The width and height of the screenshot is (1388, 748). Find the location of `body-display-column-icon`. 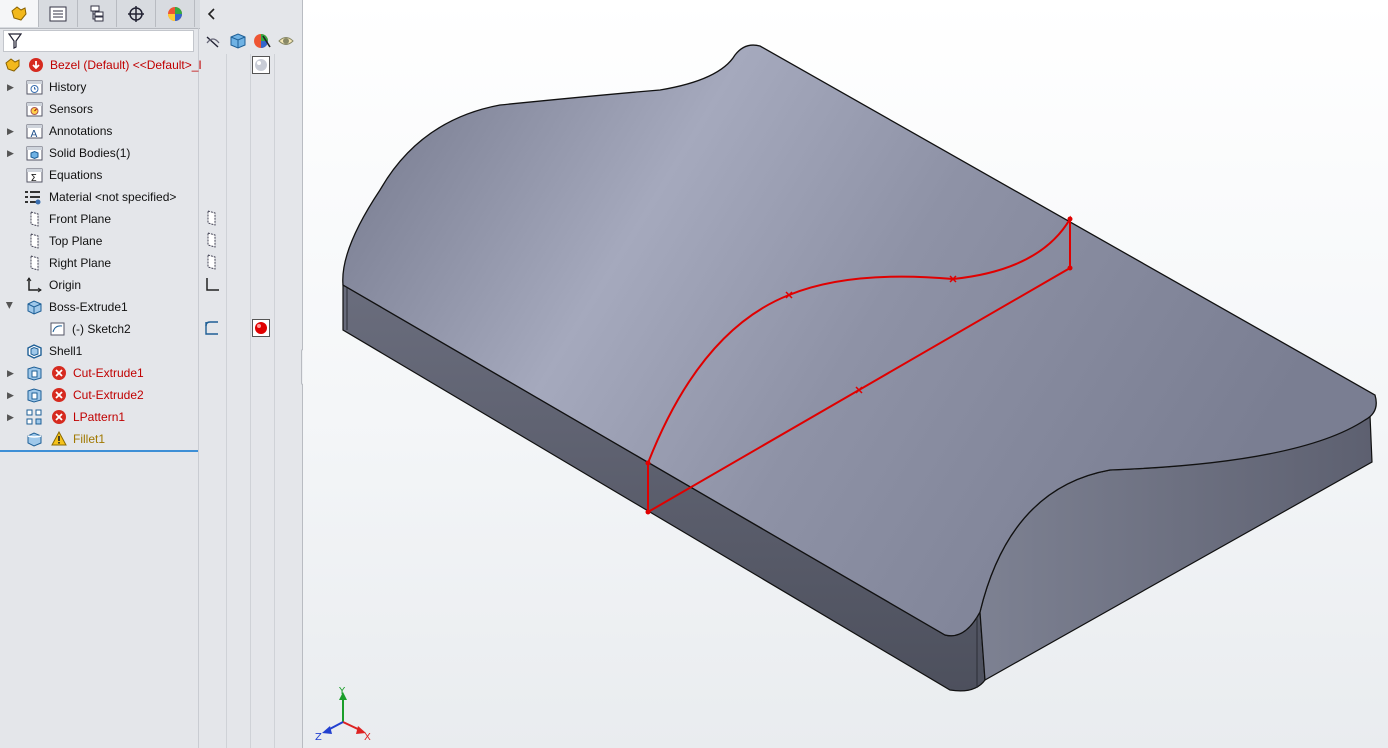

body-display-column-icon is located at coordinates (238, 41).